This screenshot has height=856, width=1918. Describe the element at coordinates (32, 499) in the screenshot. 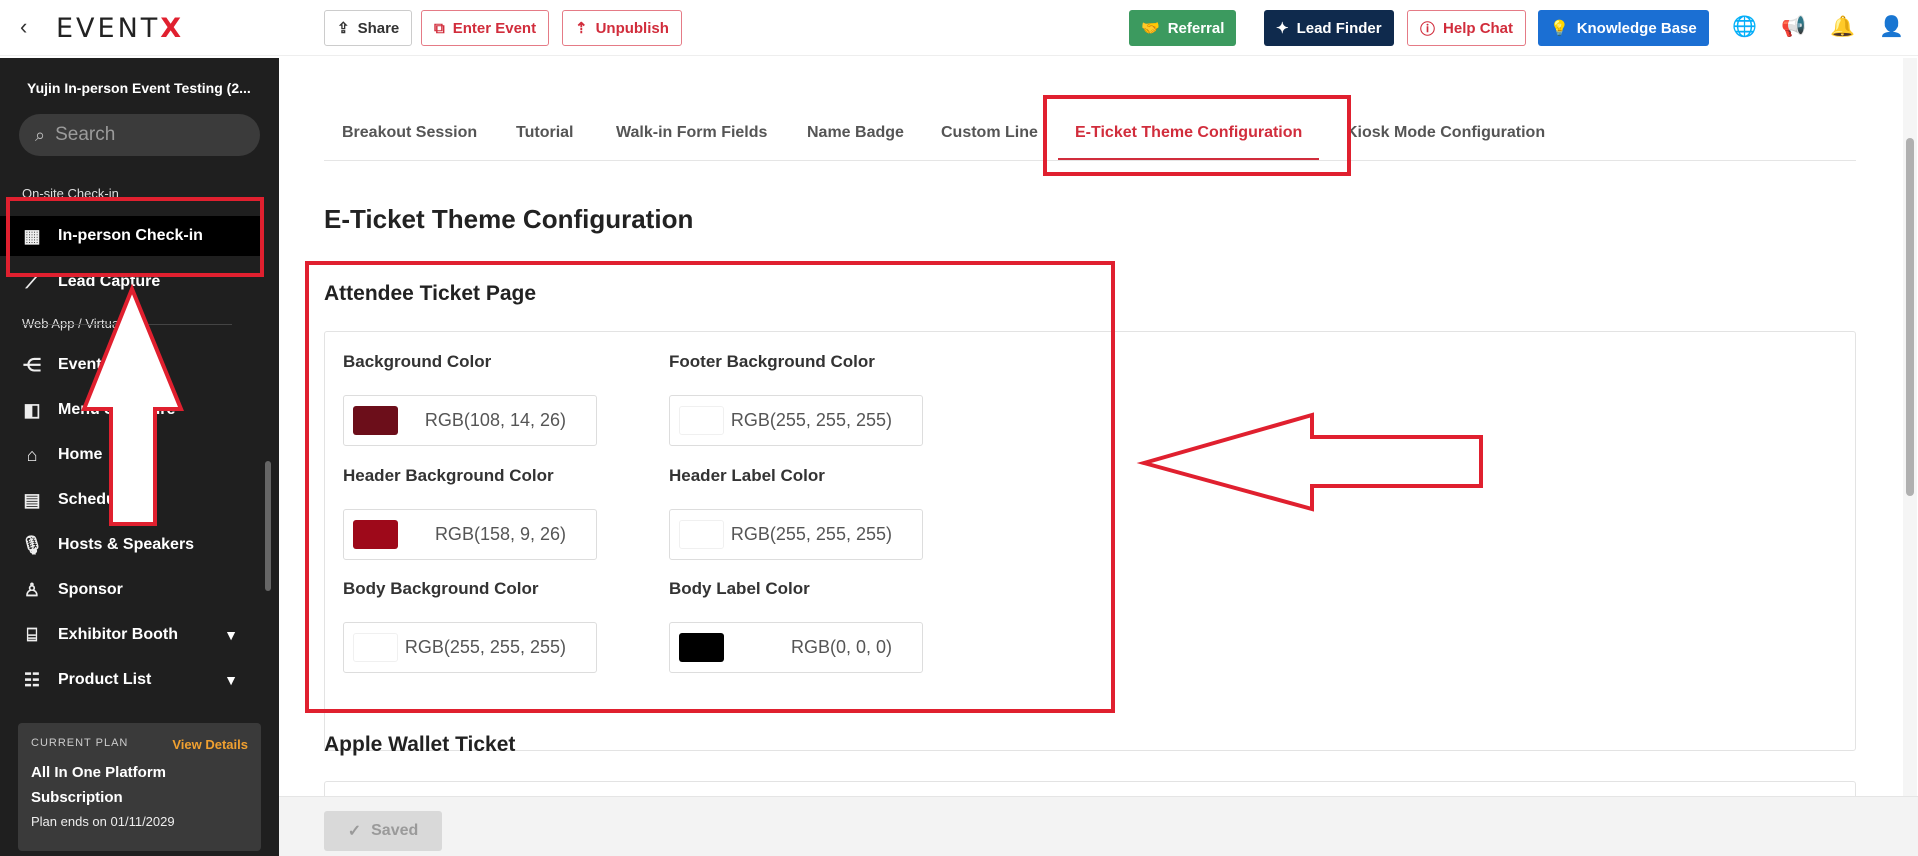

I see `calendar-icon: ▤` at that location.